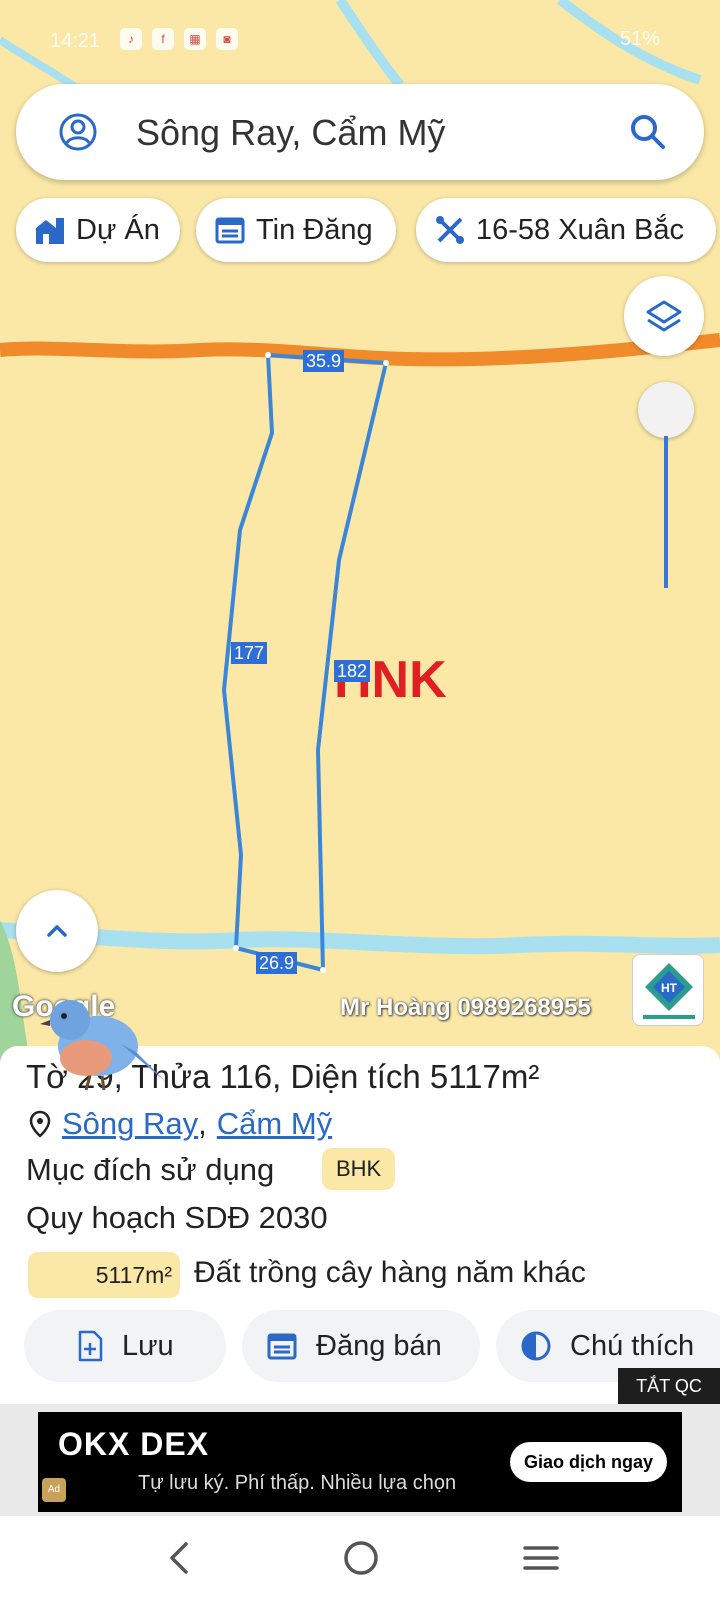 The image size is (720, 1601). What do you see at coordinates (90, 1346) in the screenshot?
I see `file-plus-icon` at bounding box center [90, 1346].